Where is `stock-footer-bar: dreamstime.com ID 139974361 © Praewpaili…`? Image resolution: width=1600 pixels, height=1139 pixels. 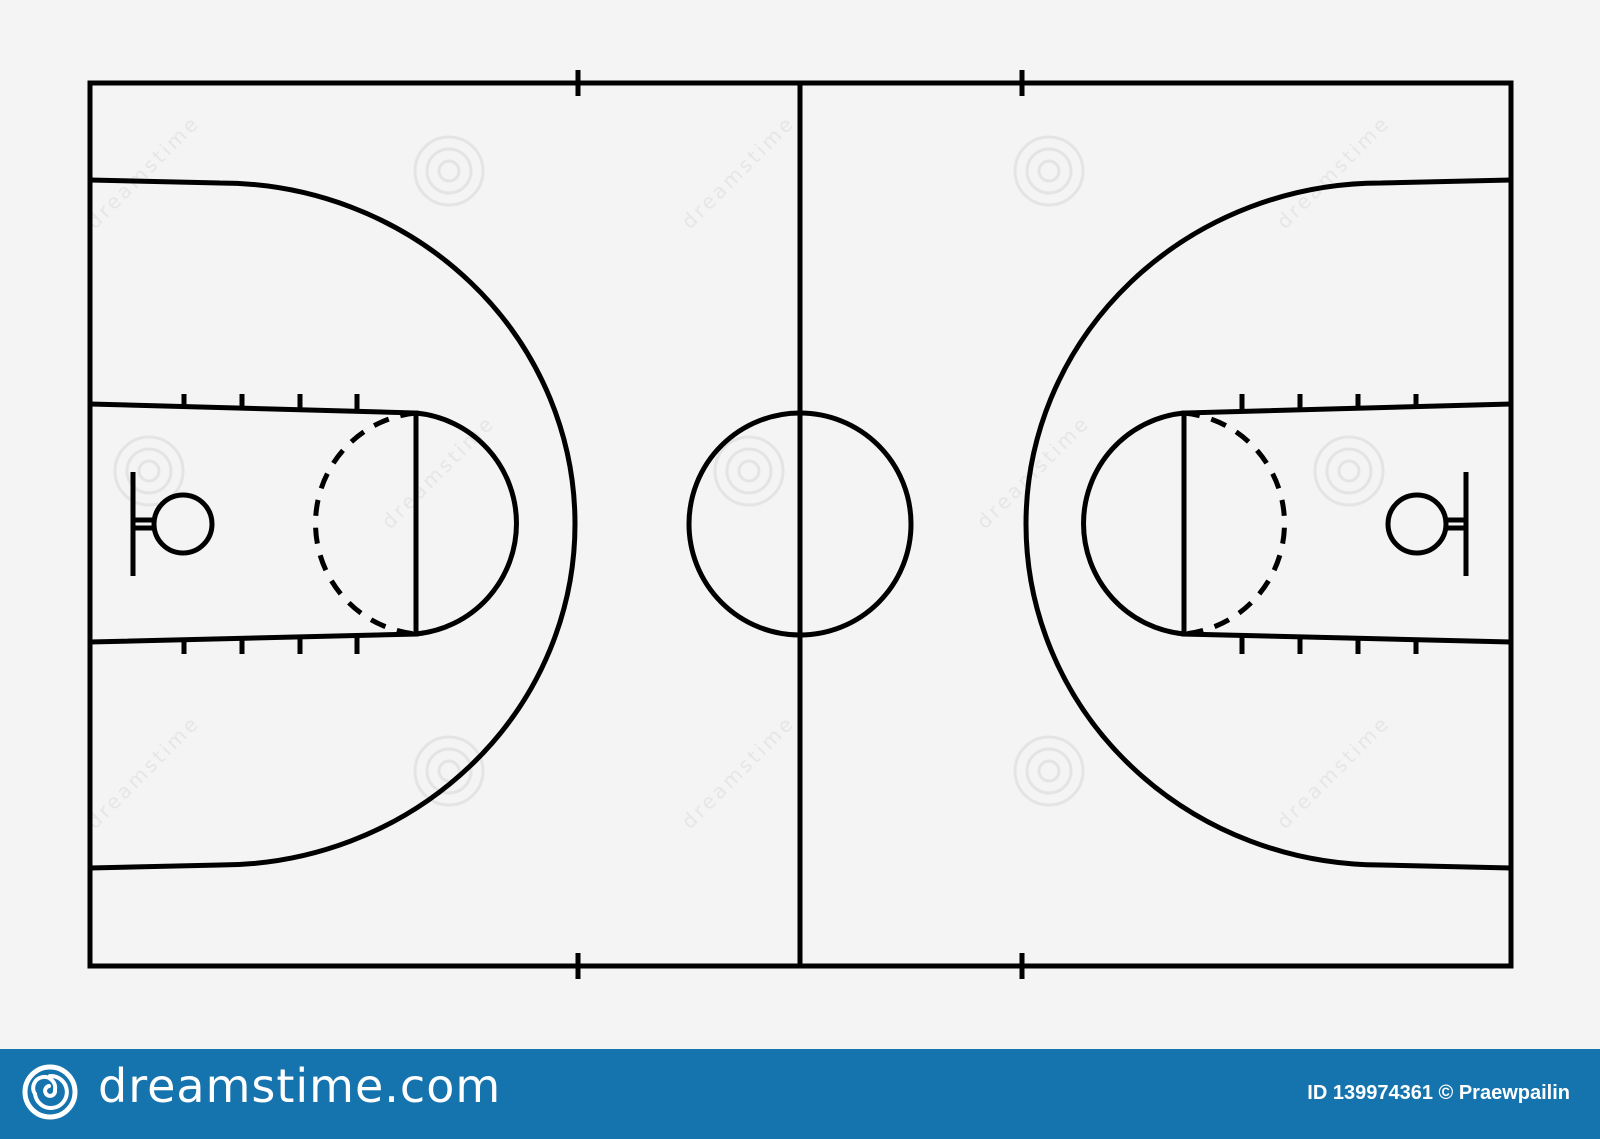
stock-footer-bar: dreamstime.com ID 139974361 © Praewpaili… is located at coordinates (800, 1094).